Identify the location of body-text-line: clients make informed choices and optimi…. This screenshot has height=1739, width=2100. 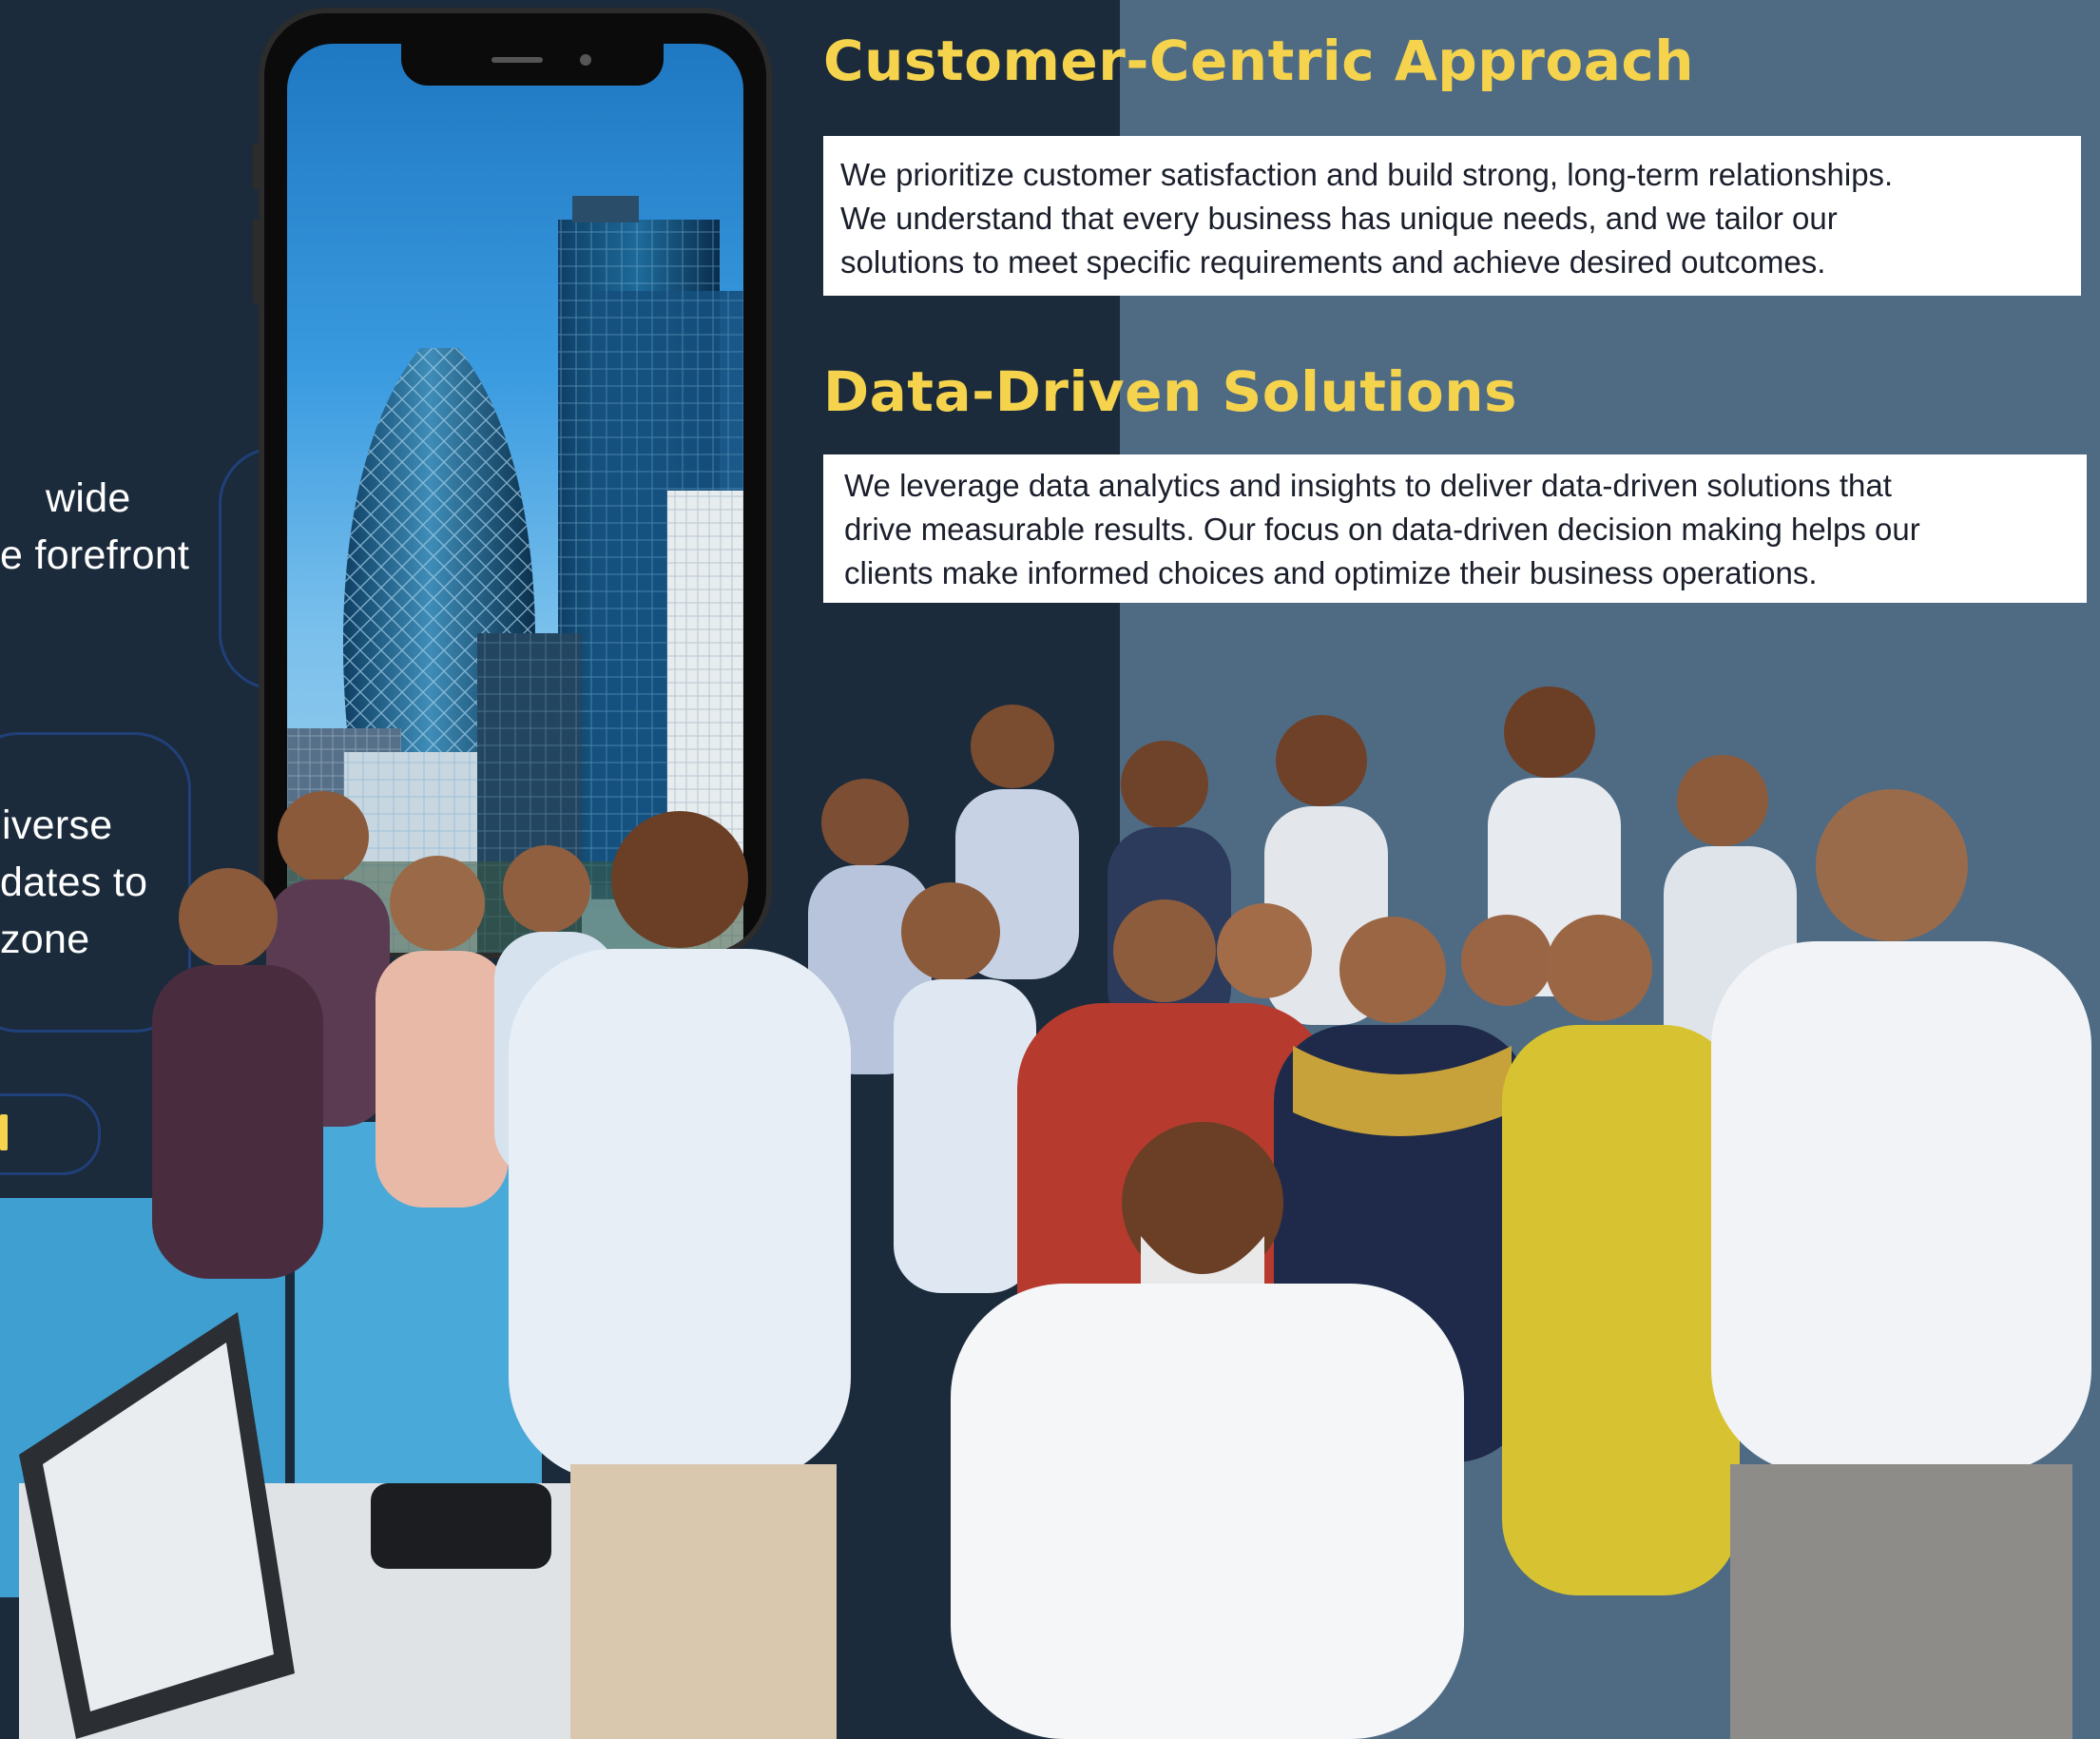
(1331, 572).